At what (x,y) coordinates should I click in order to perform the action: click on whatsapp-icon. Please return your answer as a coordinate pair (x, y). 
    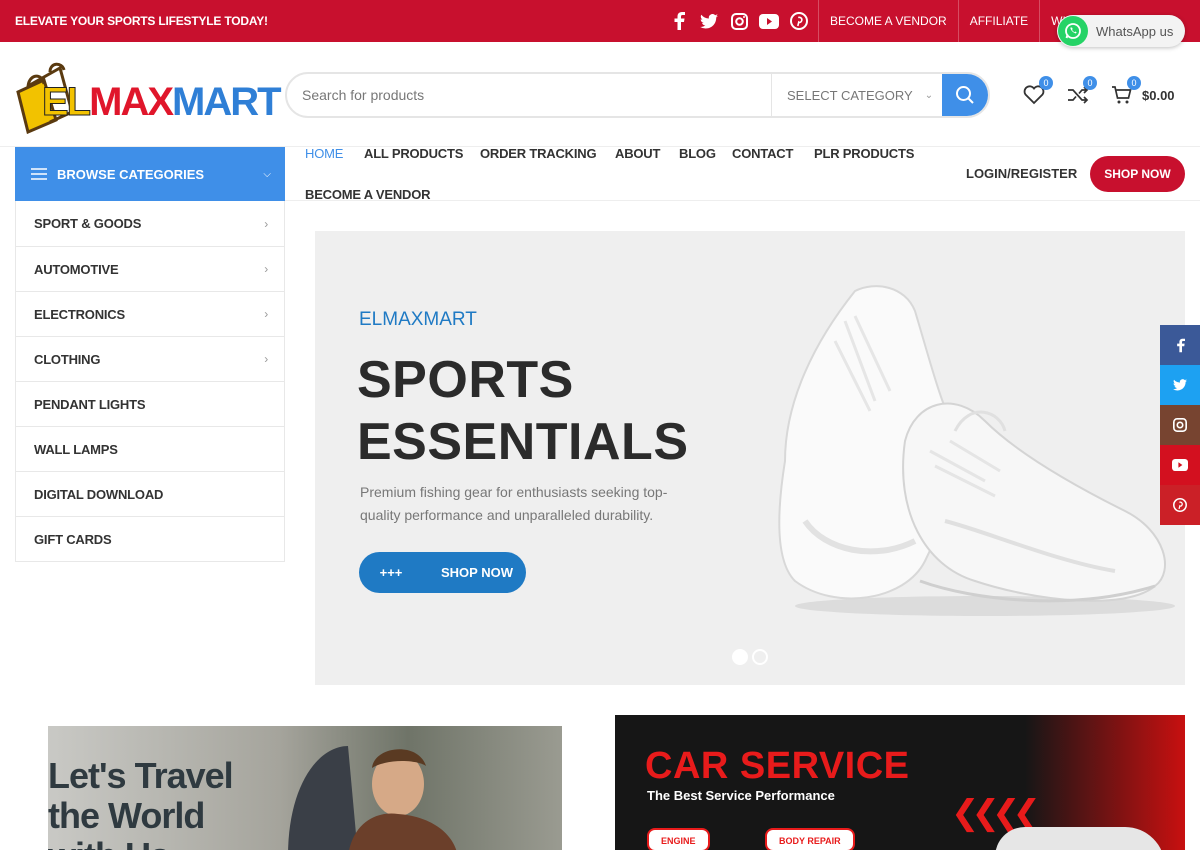
    Looking at the image, I should click on (1073, 31).